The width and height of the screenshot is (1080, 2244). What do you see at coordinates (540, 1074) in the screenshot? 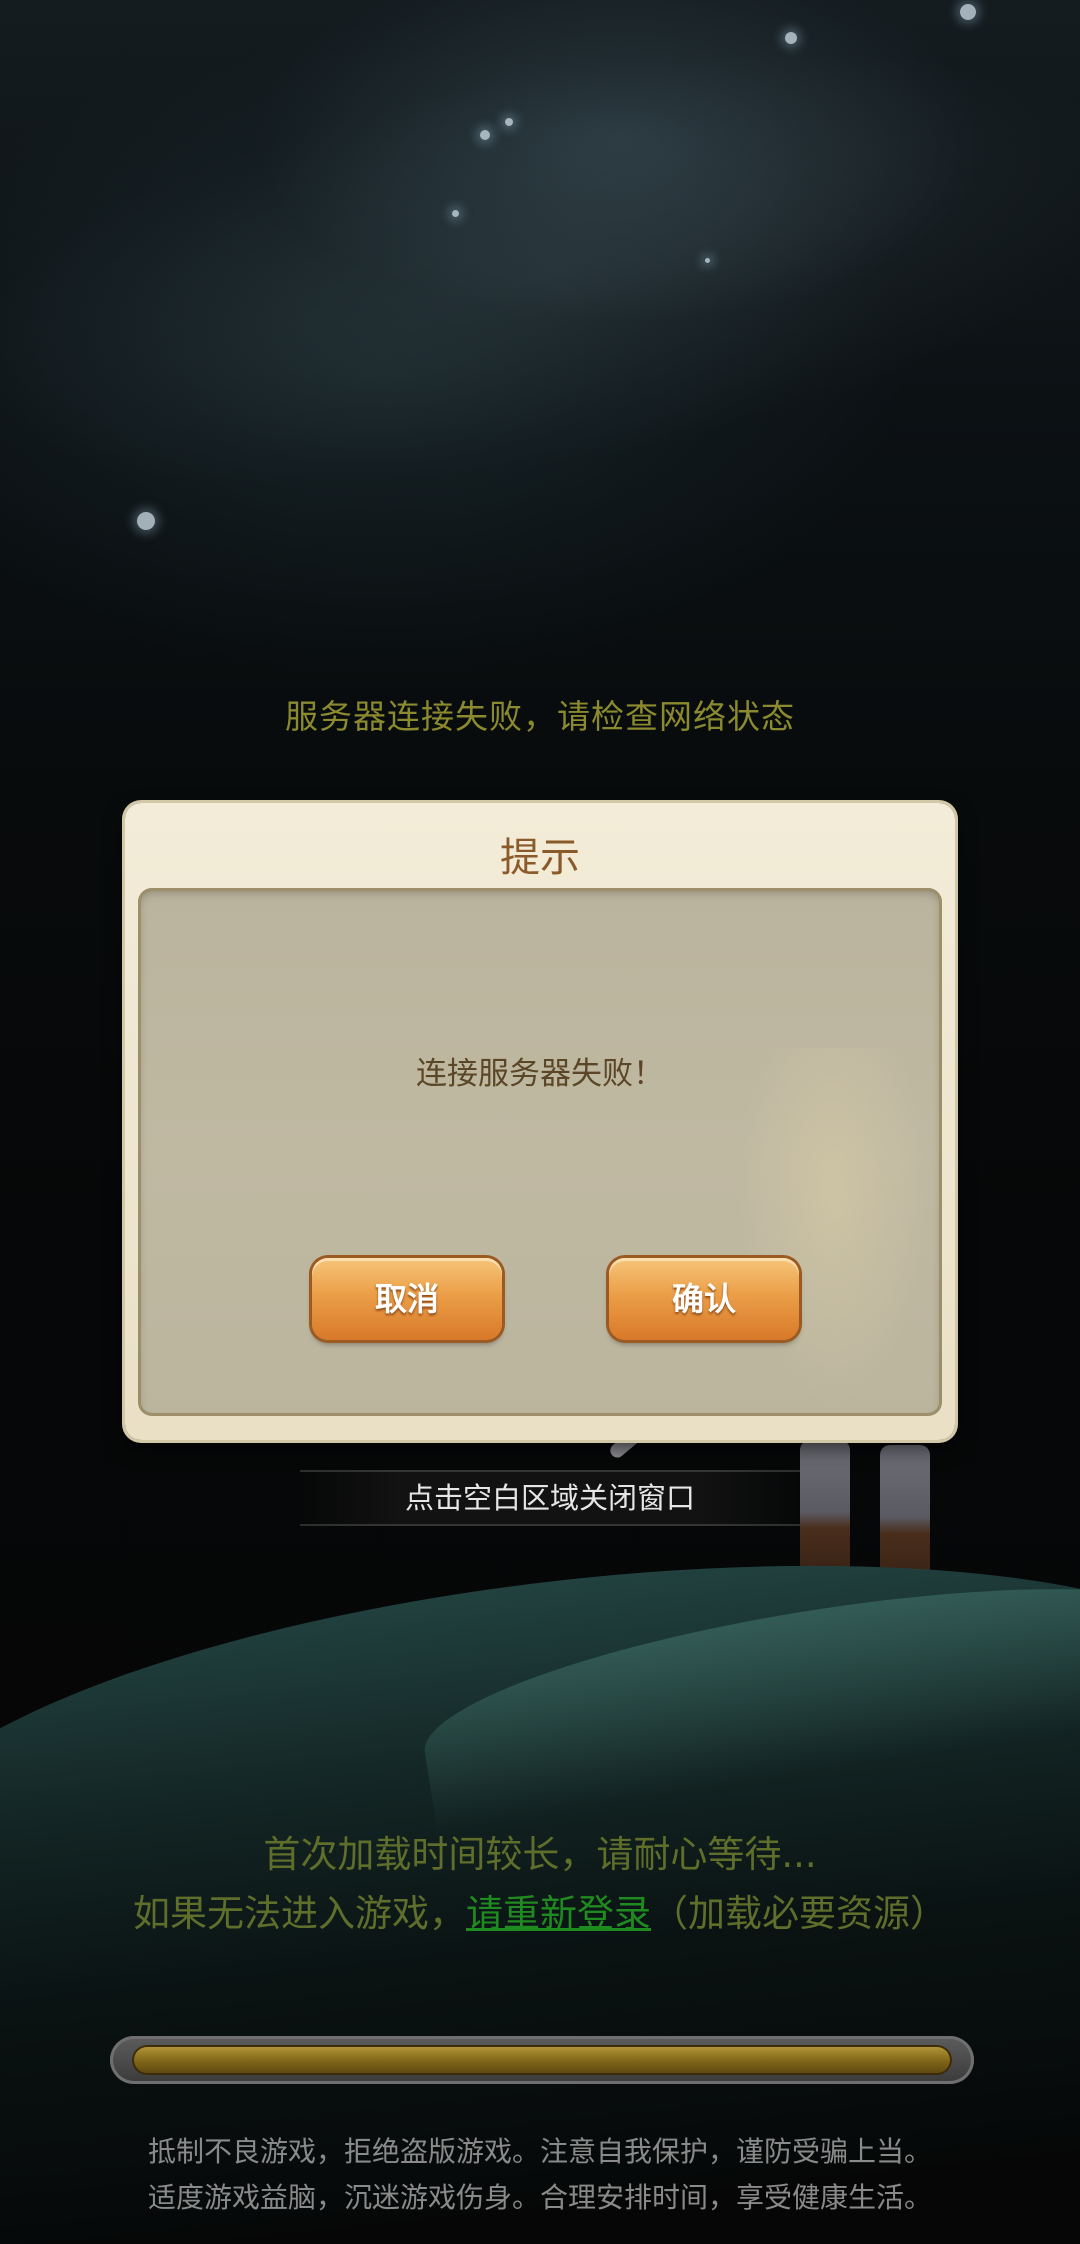
I see `dialog-message: 连接服务器失败！` at bounding box center [540, 1074].